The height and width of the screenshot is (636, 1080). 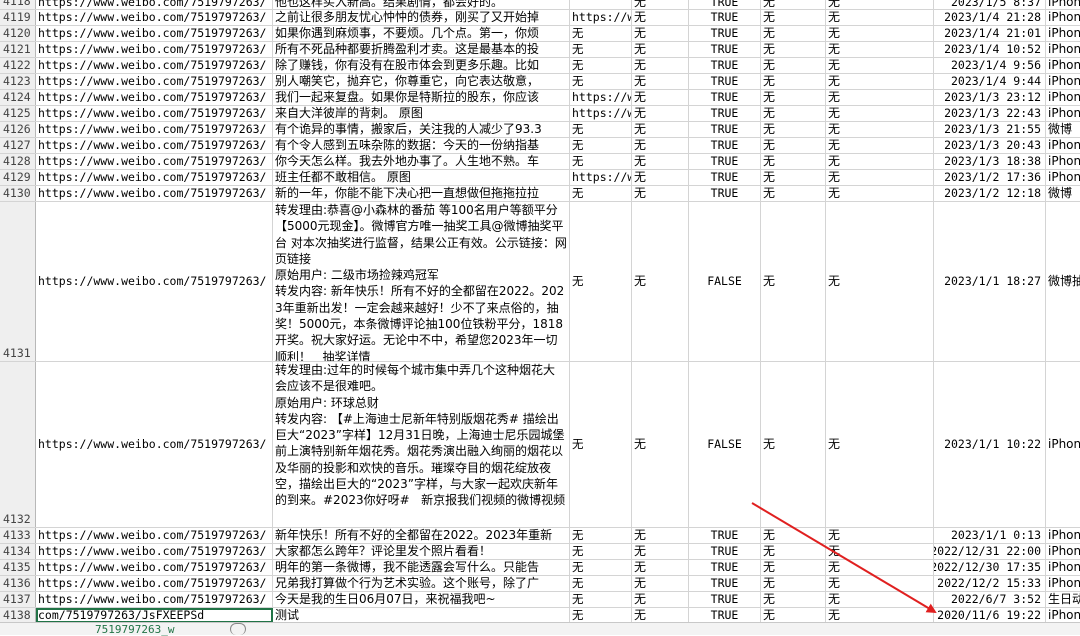 What do you see at coordinates (990, 444) in the screenshot?
I see `time-cell: 2023/1/1 10:22` at bounding box center [990, 444].